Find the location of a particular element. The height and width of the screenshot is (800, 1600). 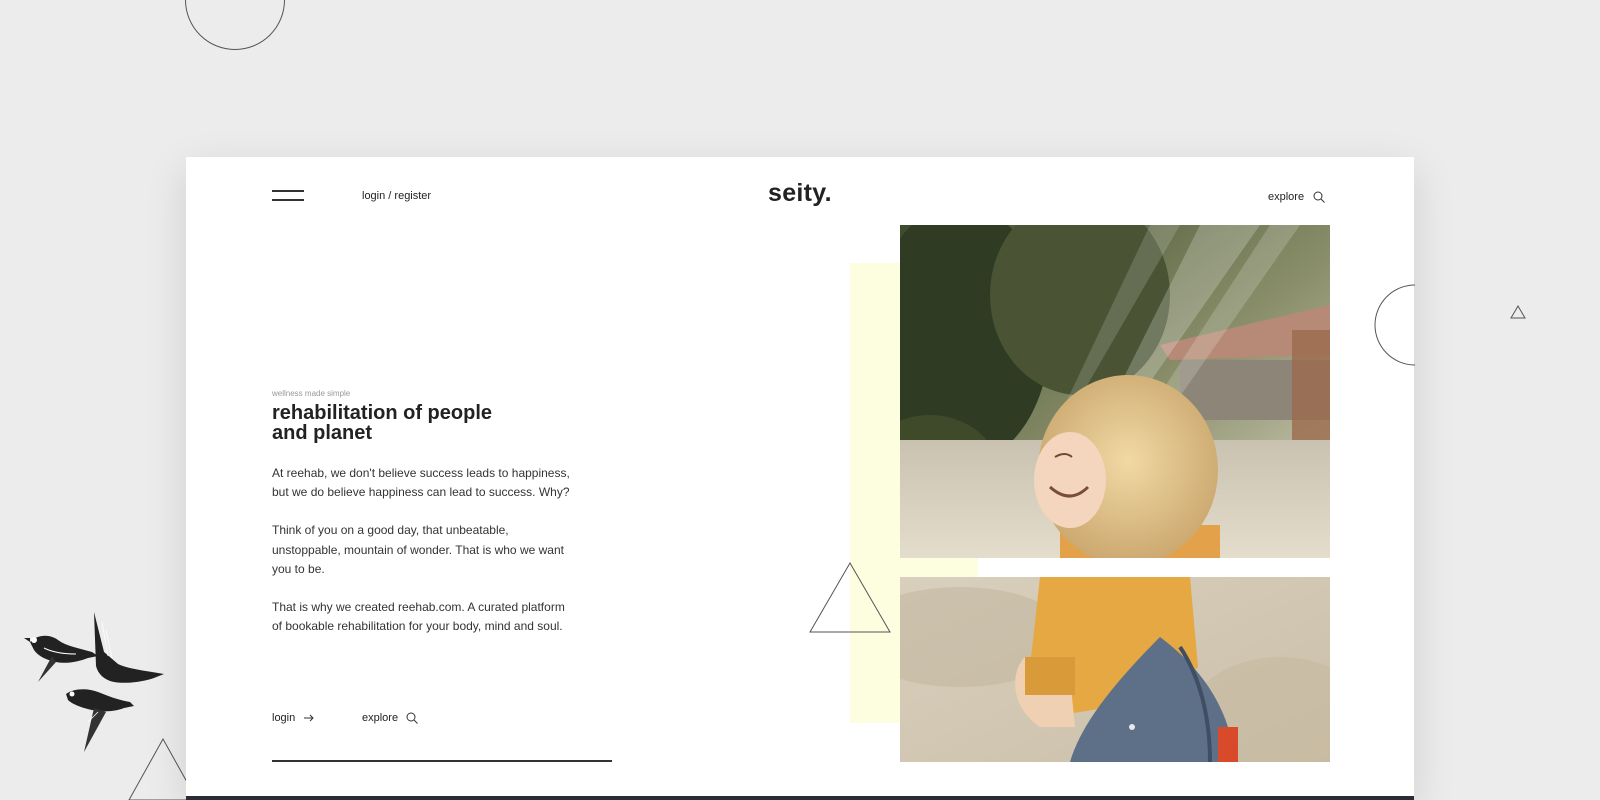

card-footer-bar is located at coordinates (800, 798).